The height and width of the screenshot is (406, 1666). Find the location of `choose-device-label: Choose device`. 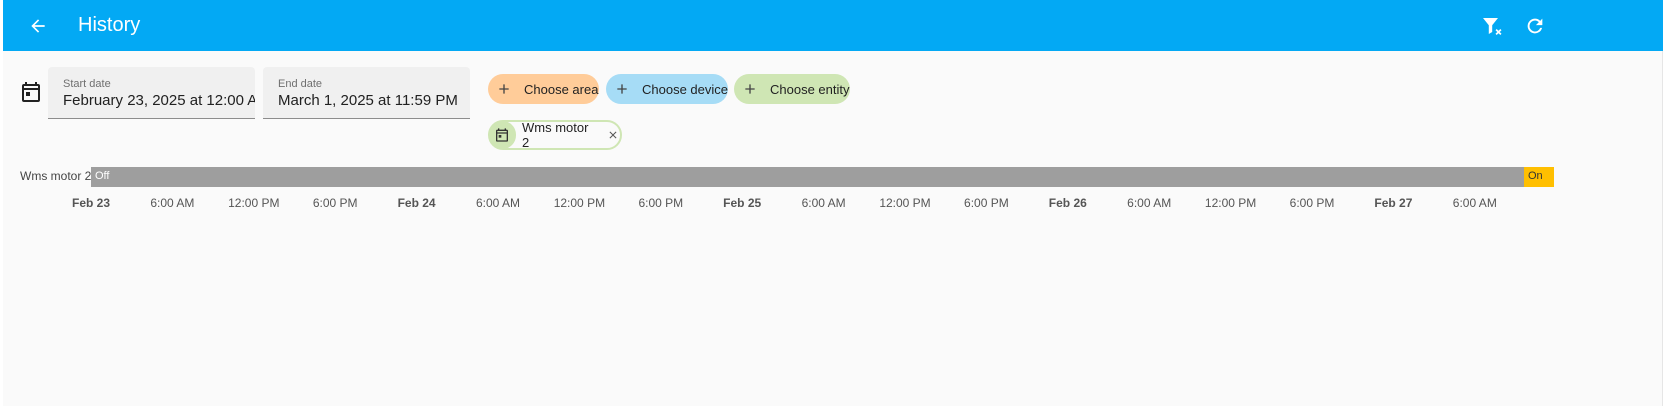

choose-device-label: Choose device is located at coordinates (685, 89).